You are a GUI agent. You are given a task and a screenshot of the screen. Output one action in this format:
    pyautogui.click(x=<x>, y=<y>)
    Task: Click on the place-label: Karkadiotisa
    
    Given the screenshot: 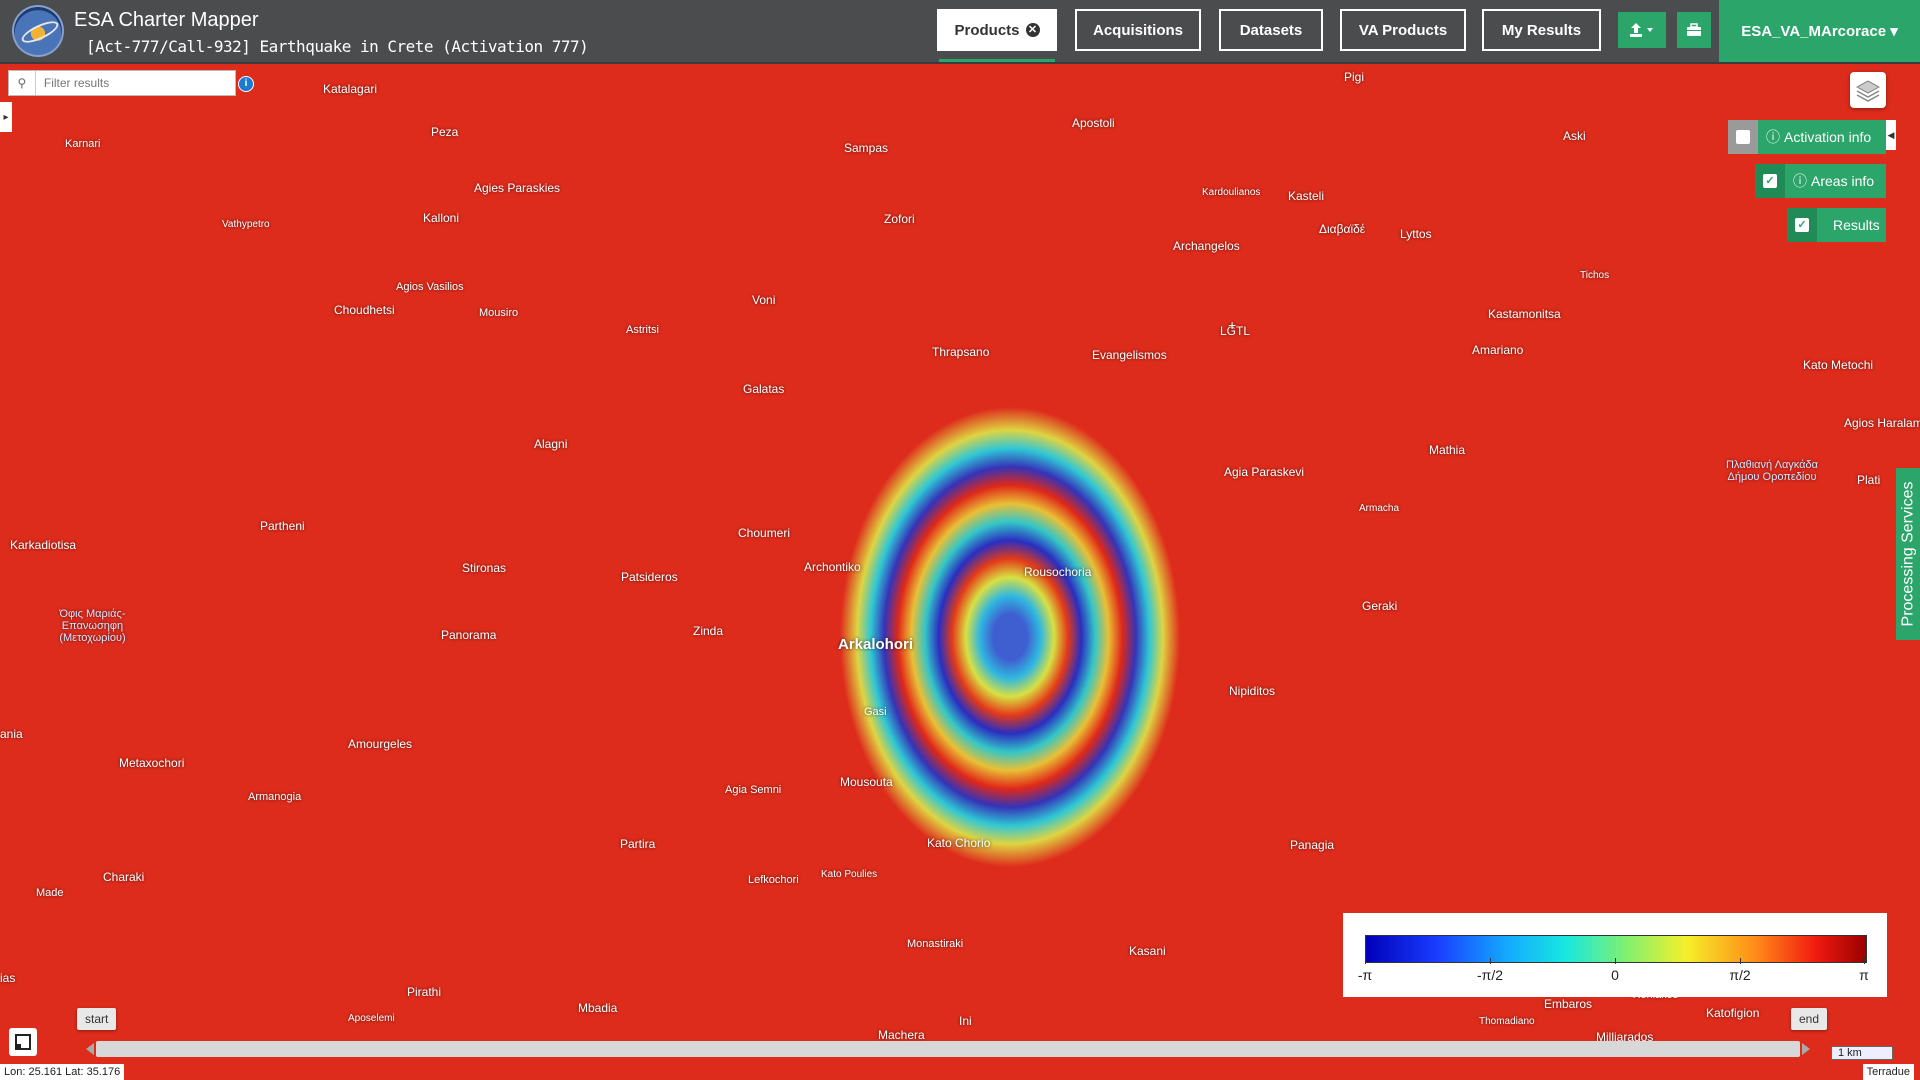 What is the action you would take?
    pyautogui.click(x=43, y=545)
    